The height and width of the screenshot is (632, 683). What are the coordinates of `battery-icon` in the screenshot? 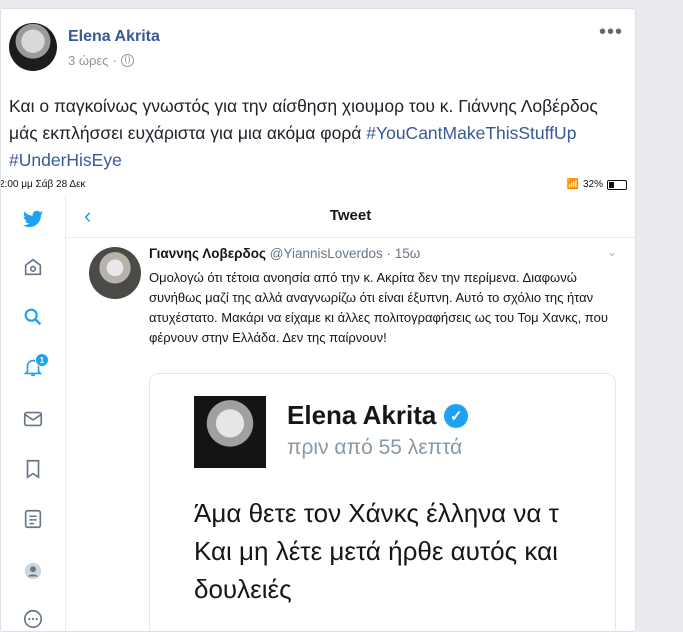 It's located at (617, 184).